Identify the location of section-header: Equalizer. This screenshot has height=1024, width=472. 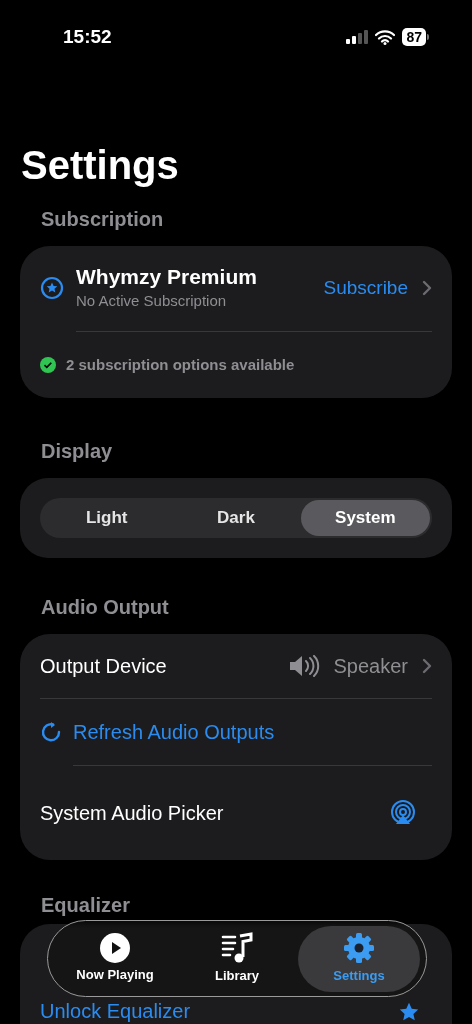
(85, 905).